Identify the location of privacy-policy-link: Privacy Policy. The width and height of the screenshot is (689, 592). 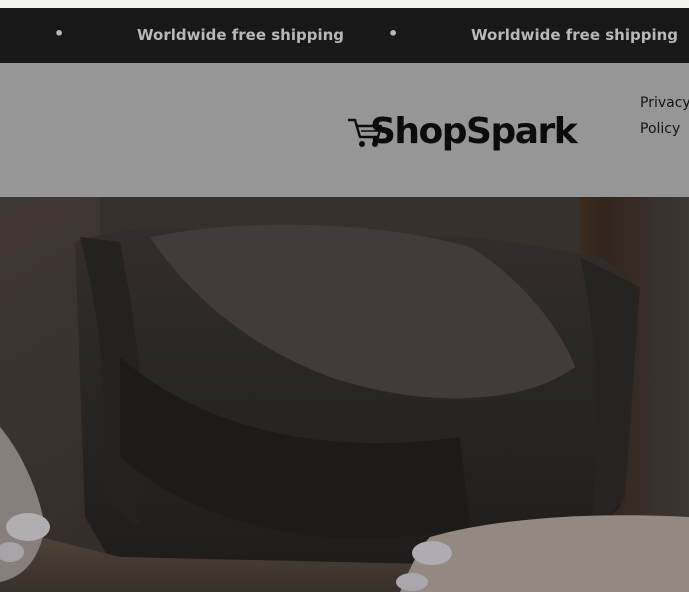
(664, 116).